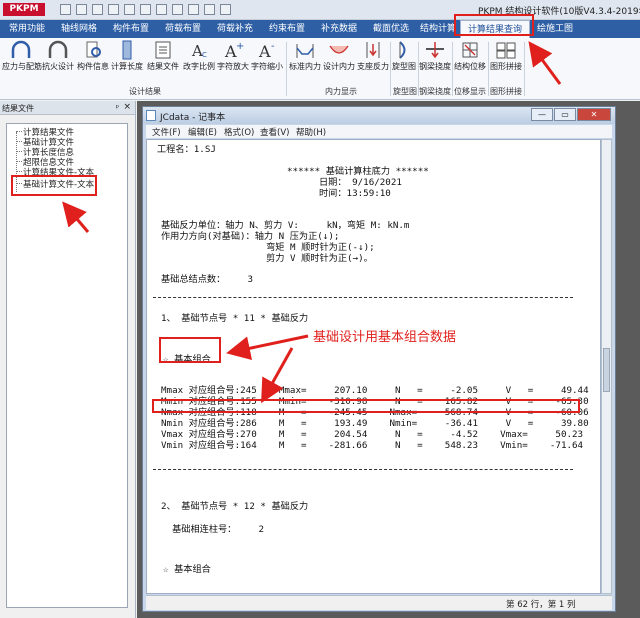 Image resolution: width=640 pixels, height=618 pixels. Describe the element at coordinates (274, 132) in the screenshot. I see `menu-view: 查看(V)` at that location.